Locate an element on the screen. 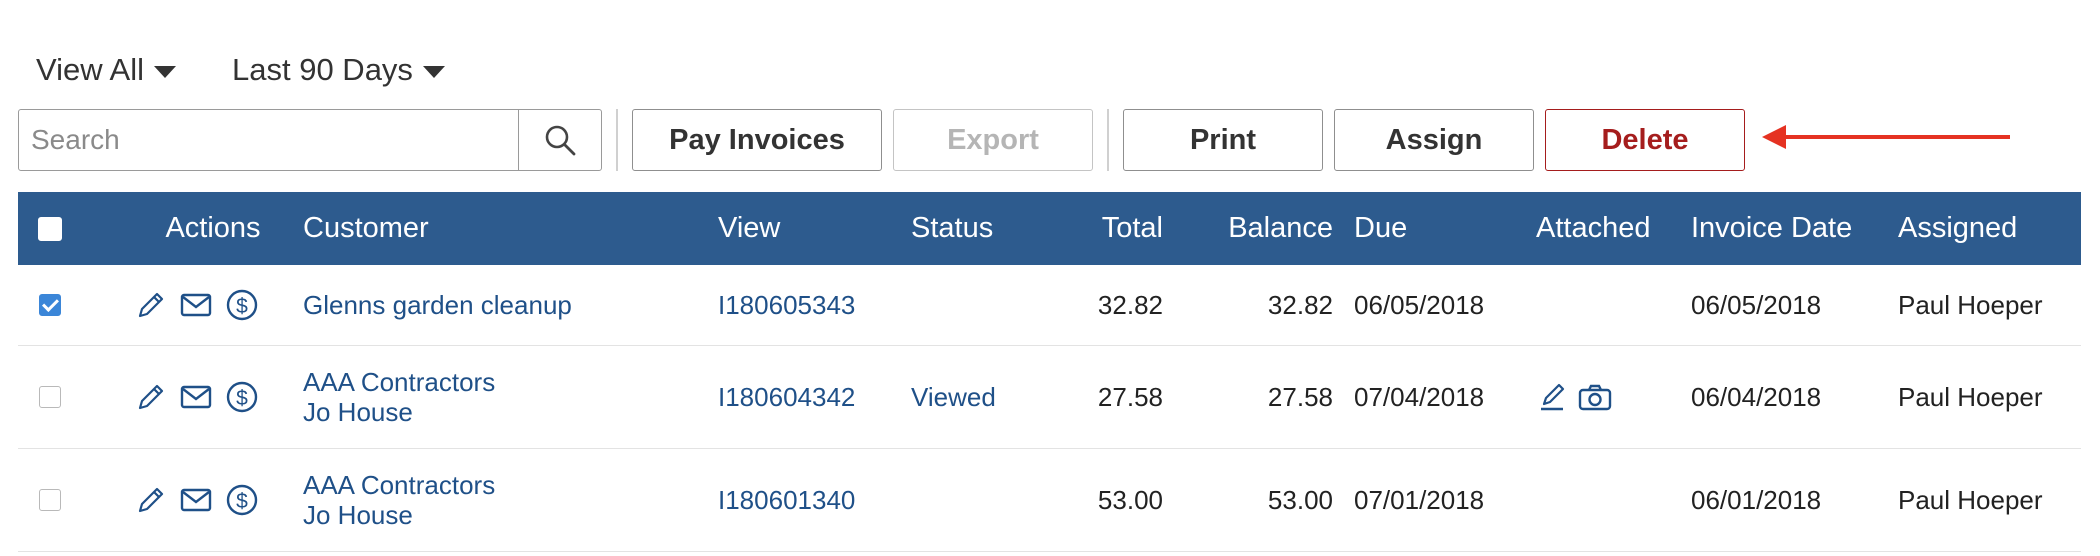 Image resolution: width=2100 pixels, height=556 pixels. view-filter-dropdown: View All is located at coordinates (106, 70).